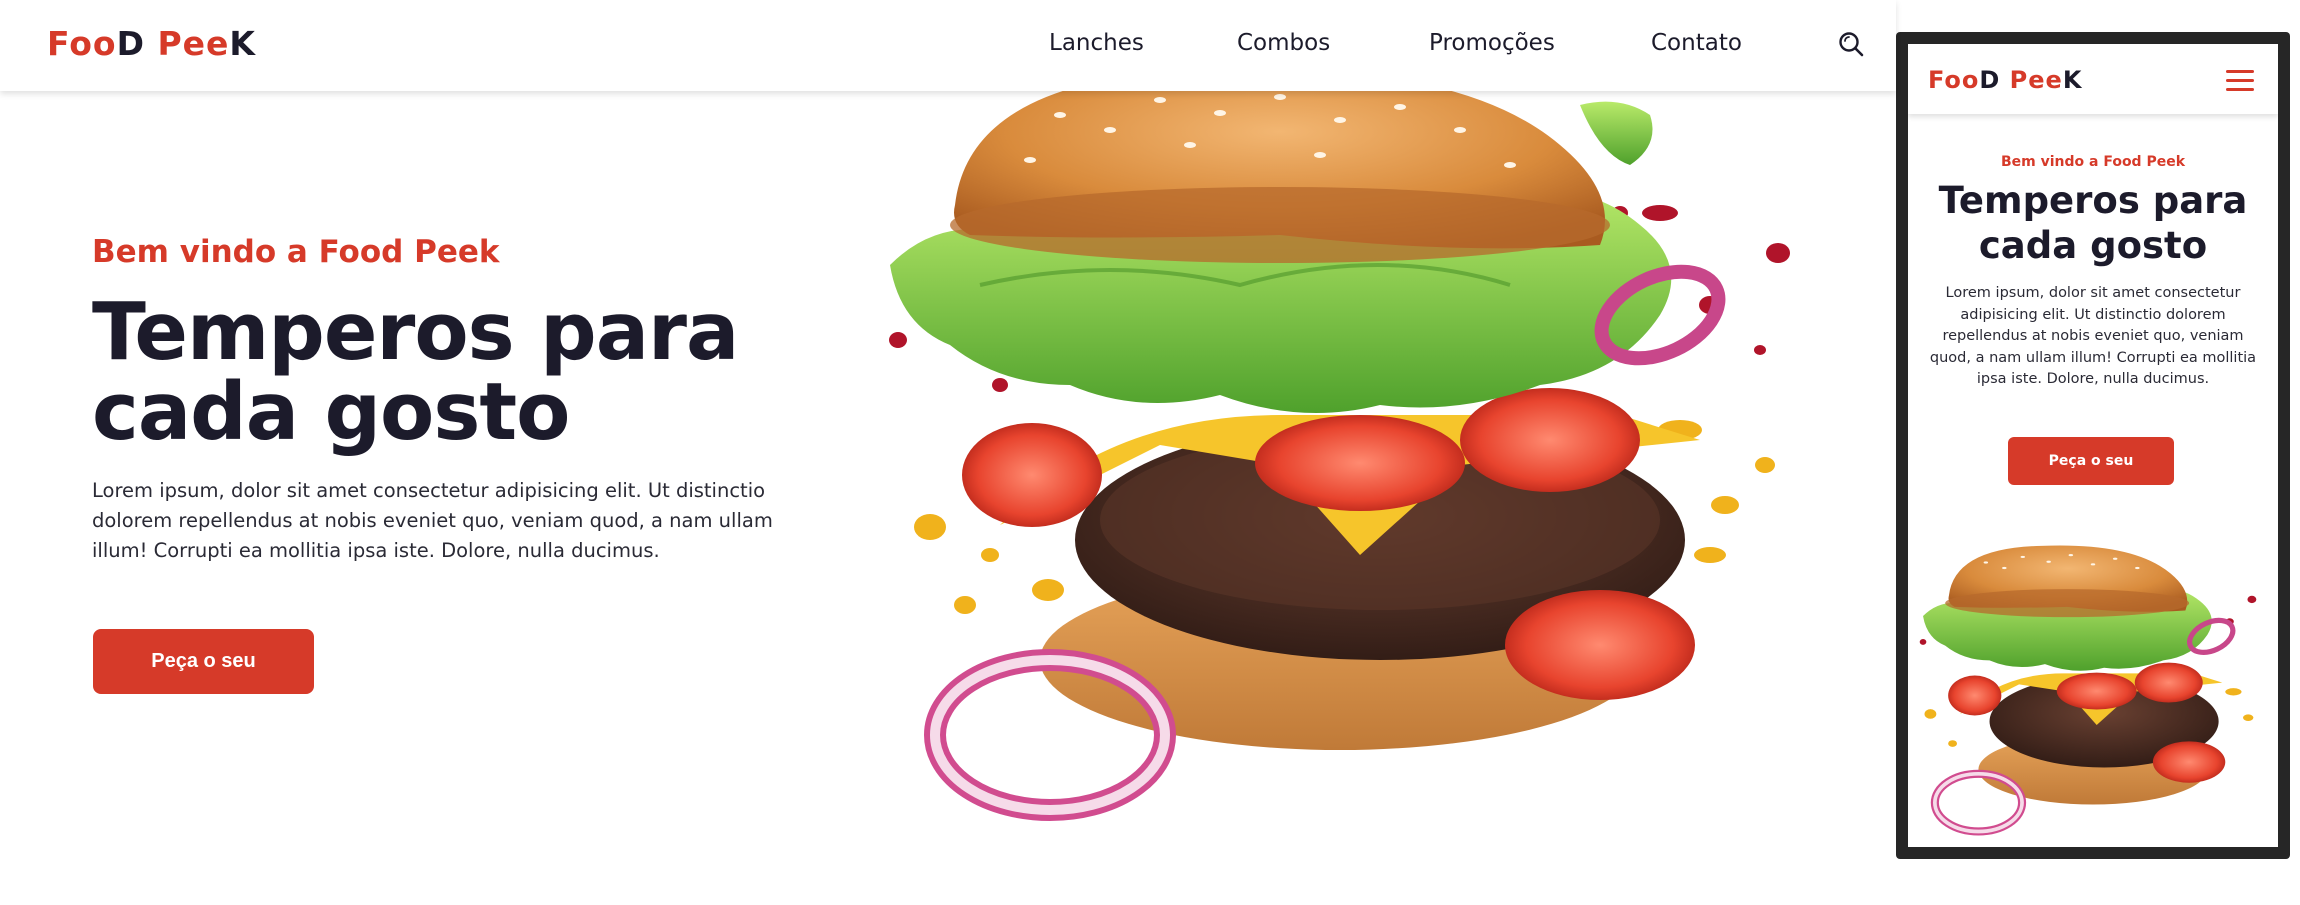  What do you see at coordinates (1096, 43) in the screenshot?
I see `nav-link-lanches: Lanches` at bounding box center [1096, 43].